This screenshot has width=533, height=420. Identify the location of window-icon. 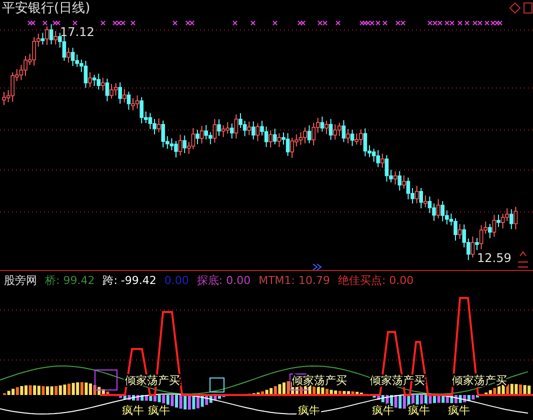
(528, 8).